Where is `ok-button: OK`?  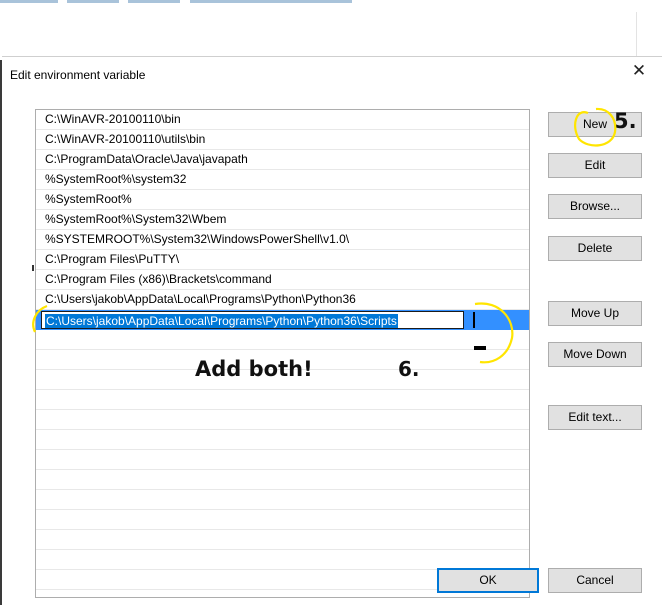
ok-button: OK is located at coordinates (488, 580).